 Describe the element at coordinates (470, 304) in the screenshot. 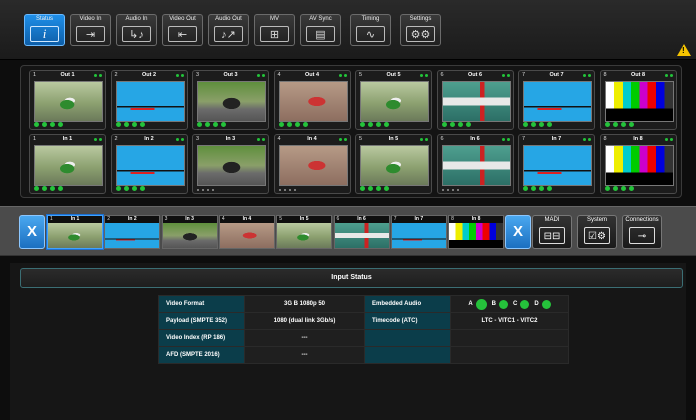

I see `channel-label: A` at that location.